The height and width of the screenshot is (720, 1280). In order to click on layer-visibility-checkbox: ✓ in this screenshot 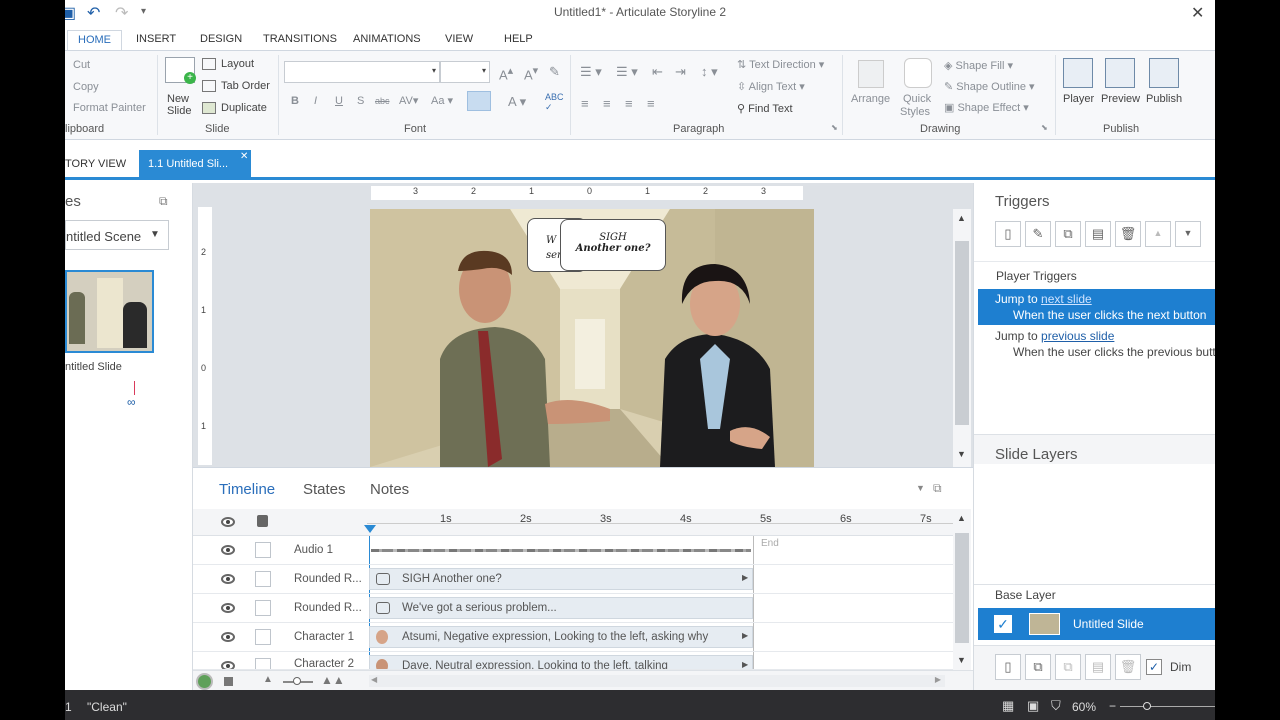, I will do `click(1003, 624)`.